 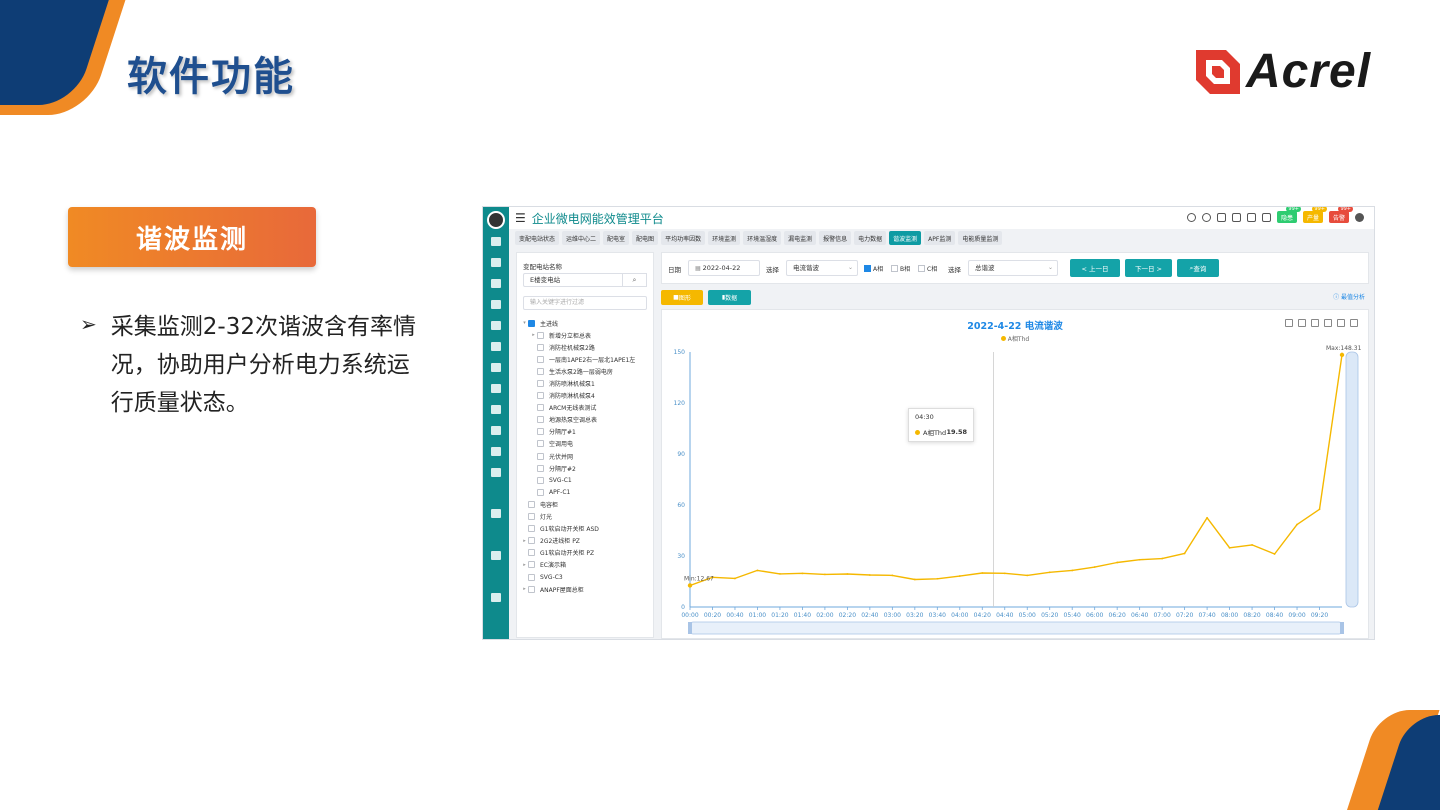 I want to click on tab-item: 配电图, so click(x=645, y=238).